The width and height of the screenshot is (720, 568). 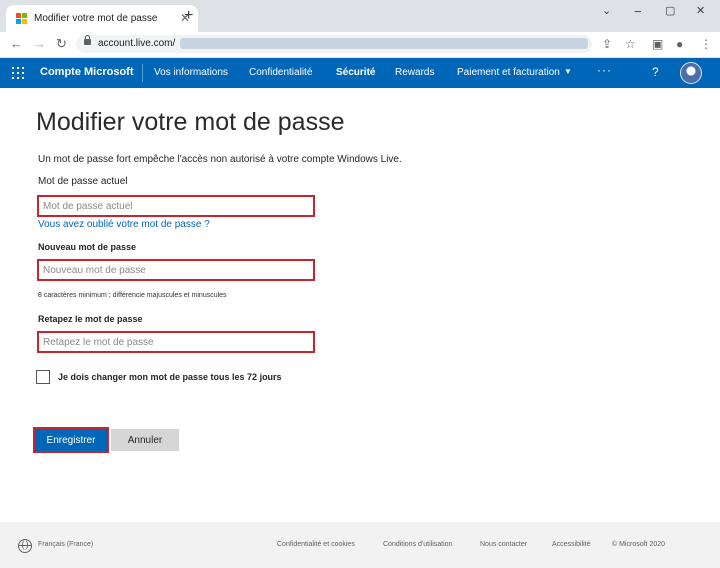 What do you see at coordinates (176, 342) in the screenshot?
I see `retype-password-input` at bounding box center [176, 342].